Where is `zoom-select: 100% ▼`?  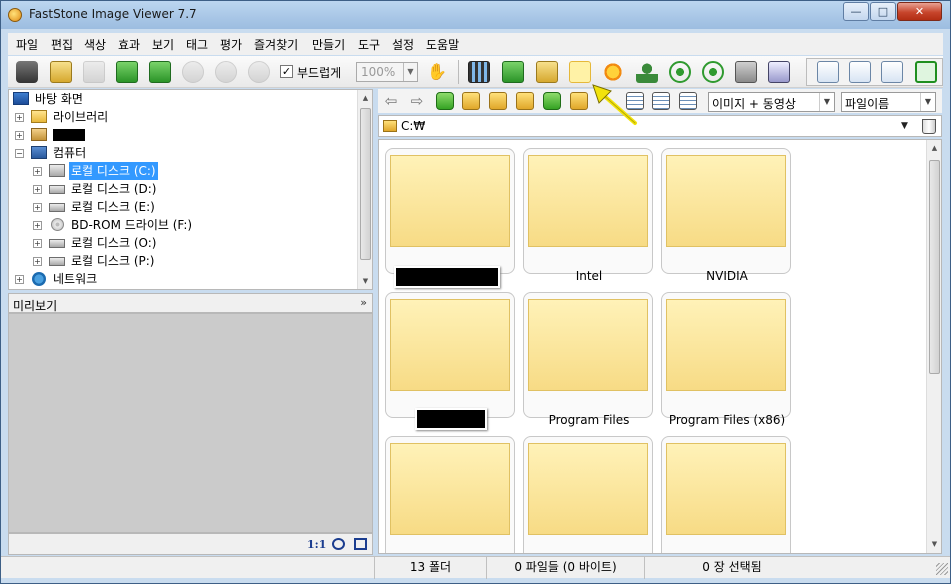 zoom-select: 100% ▼ is located at coordinates (387, 72).